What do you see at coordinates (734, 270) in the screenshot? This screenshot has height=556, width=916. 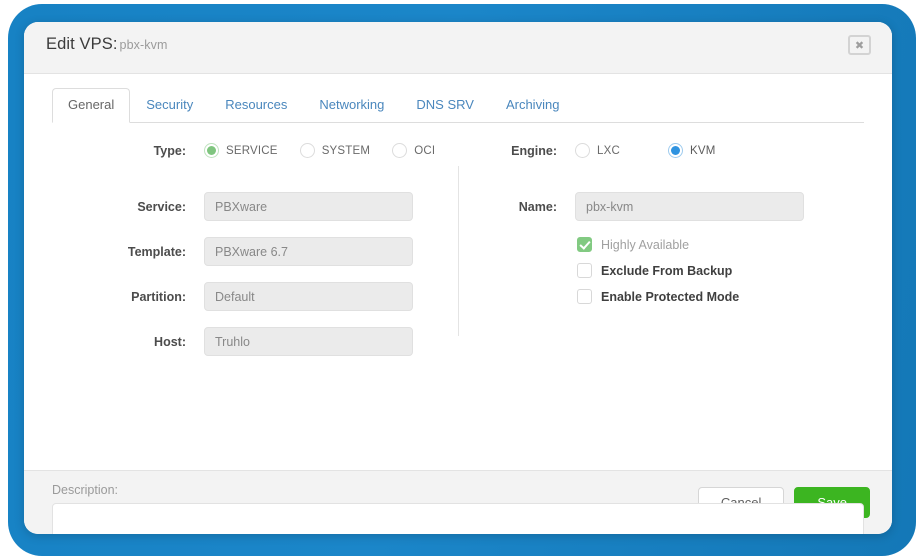 I see `checkbox-exclude-from-backup: Exclude From Backup` at bounding box center [734, 270].